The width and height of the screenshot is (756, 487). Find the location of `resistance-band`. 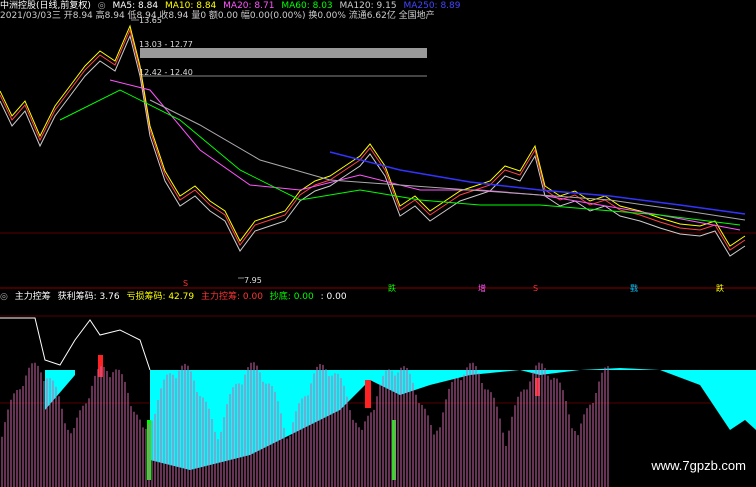

resistance-band is located at coordinates (283, 53).